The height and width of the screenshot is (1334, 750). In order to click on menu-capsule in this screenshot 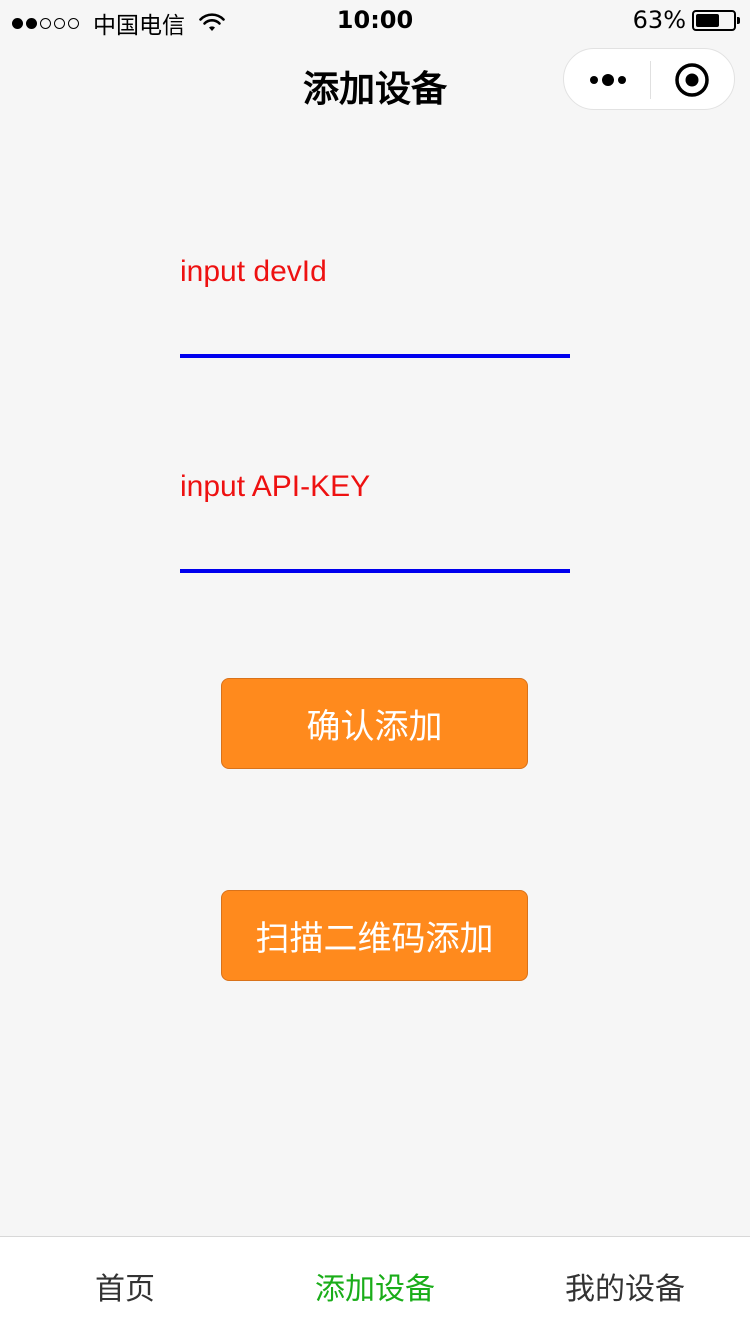, I will do `click(649, 79)`.